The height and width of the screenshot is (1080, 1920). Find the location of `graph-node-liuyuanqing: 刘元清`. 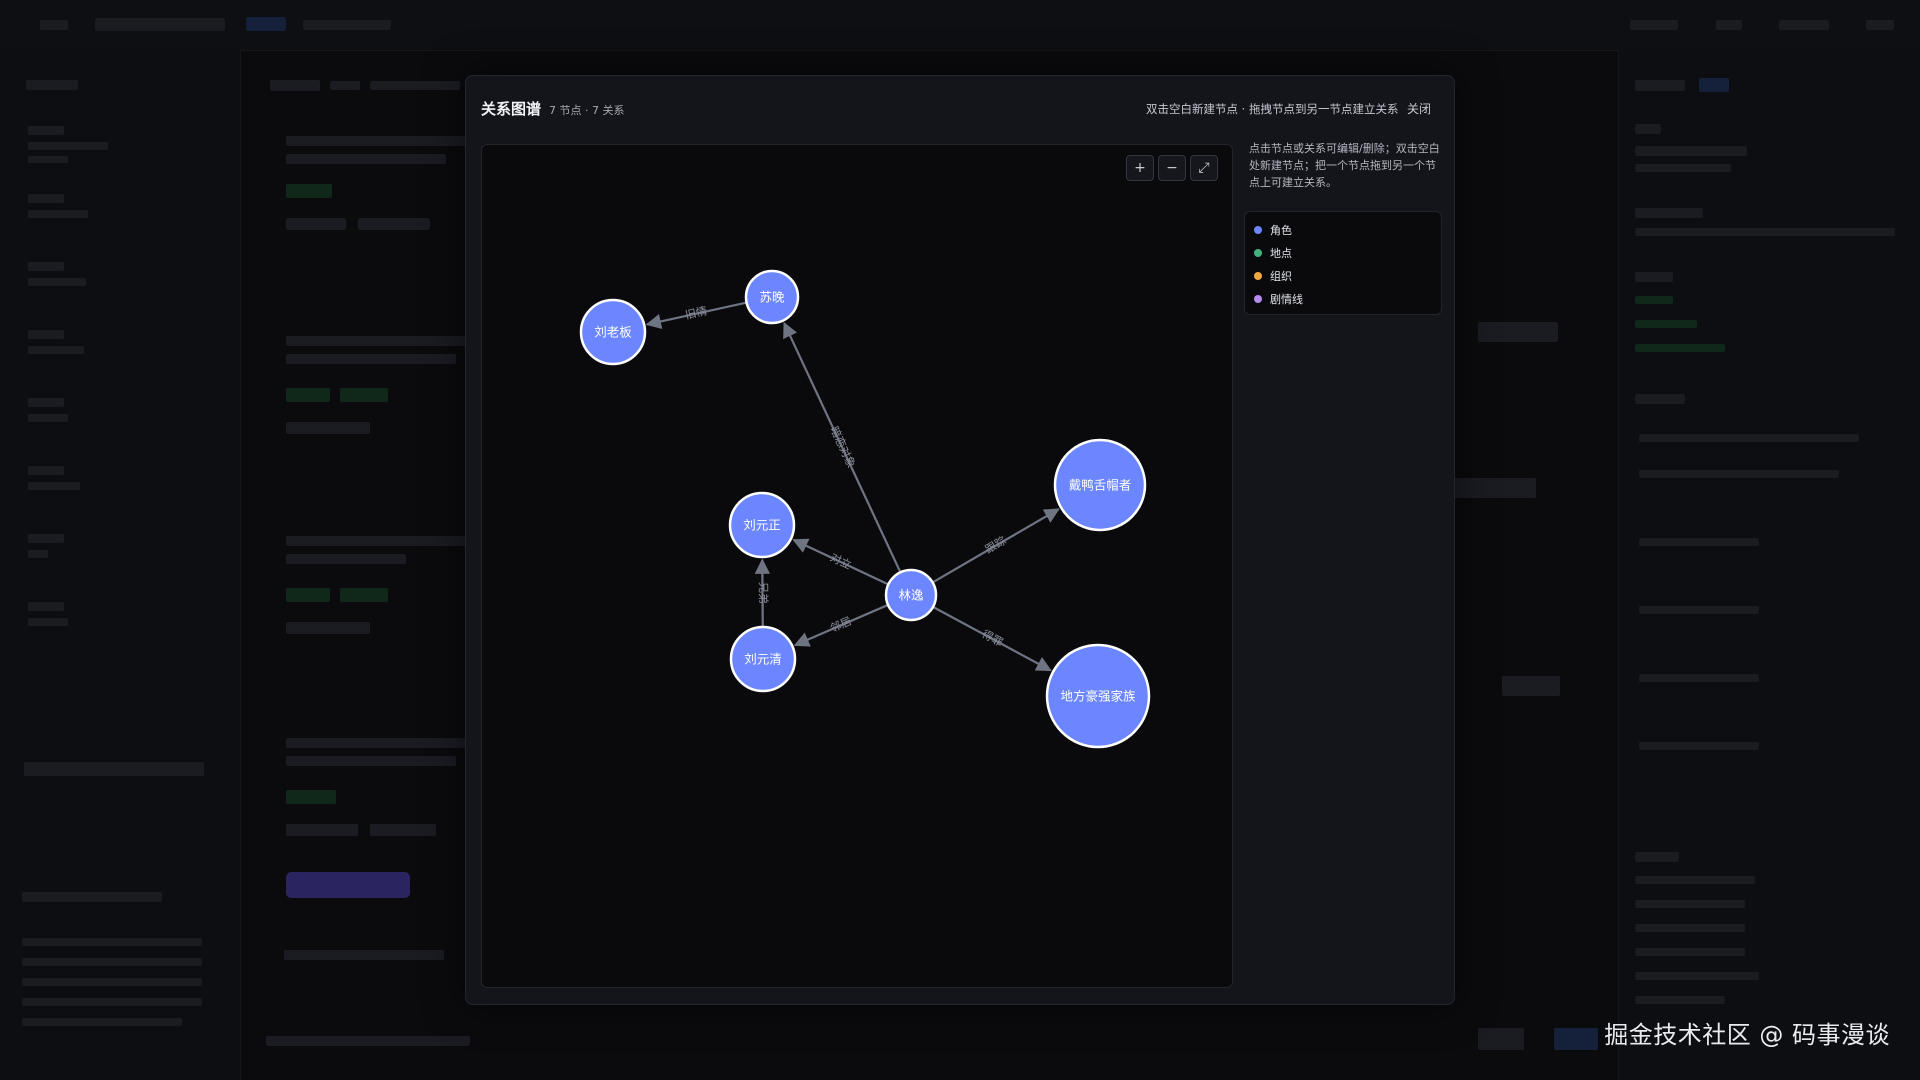

graph-node-liuyuanqing: 刘元清 is located at coordinates (763, 659).